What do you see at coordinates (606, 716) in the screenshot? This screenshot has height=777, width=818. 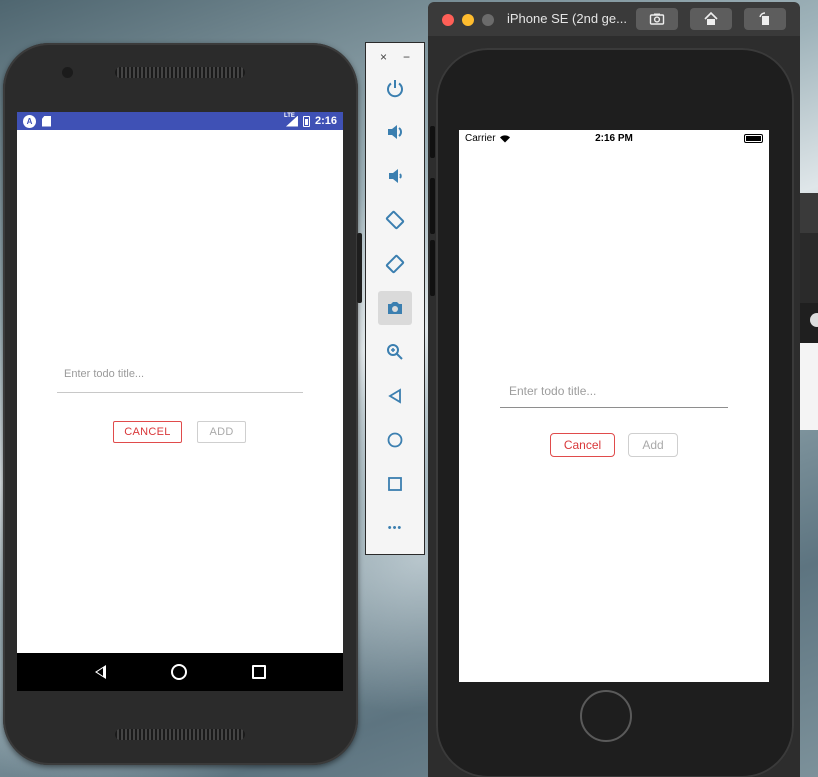 I see `iphone-home-button` at bounding box center [606, 716].